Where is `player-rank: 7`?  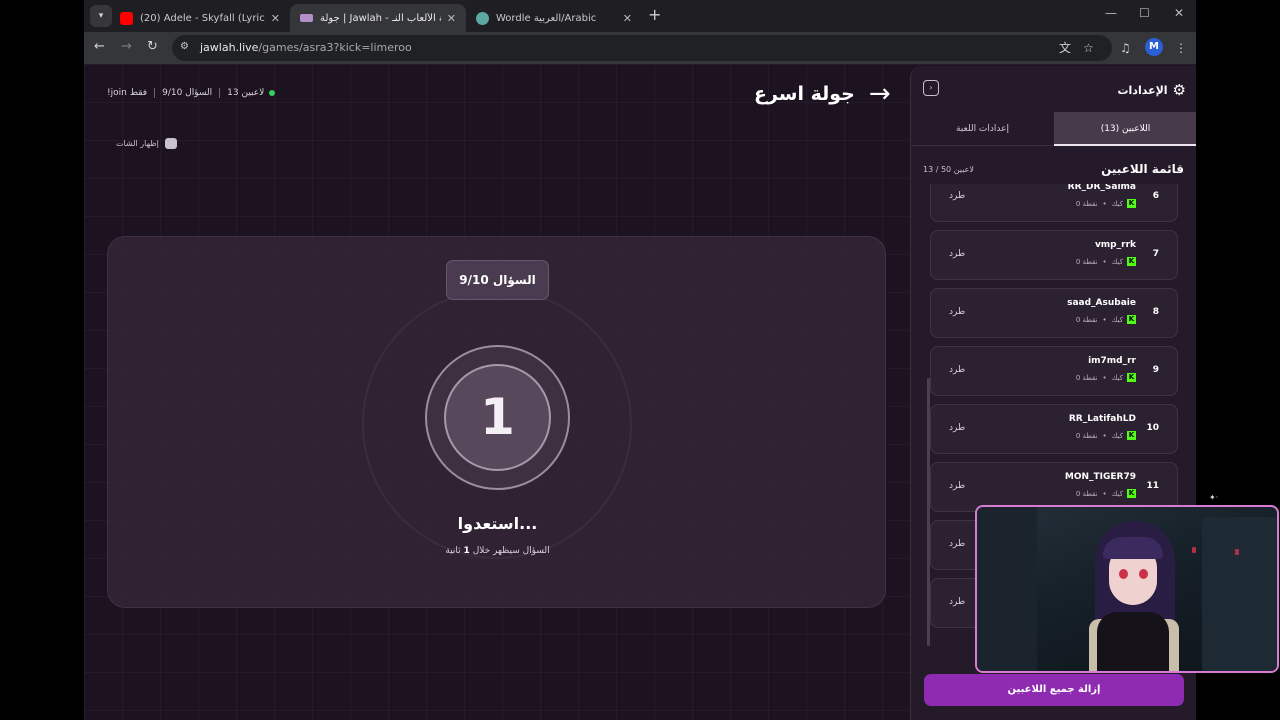 player-rank: 7 is located at coordinates (1155, 254).